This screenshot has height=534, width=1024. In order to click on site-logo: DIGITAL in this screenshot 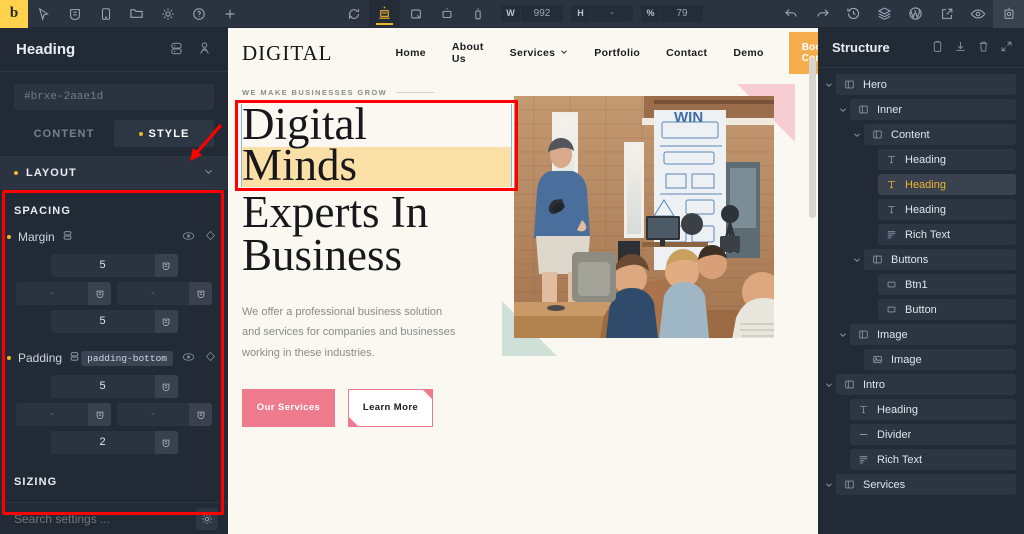, I will do `click(287, 53)`.